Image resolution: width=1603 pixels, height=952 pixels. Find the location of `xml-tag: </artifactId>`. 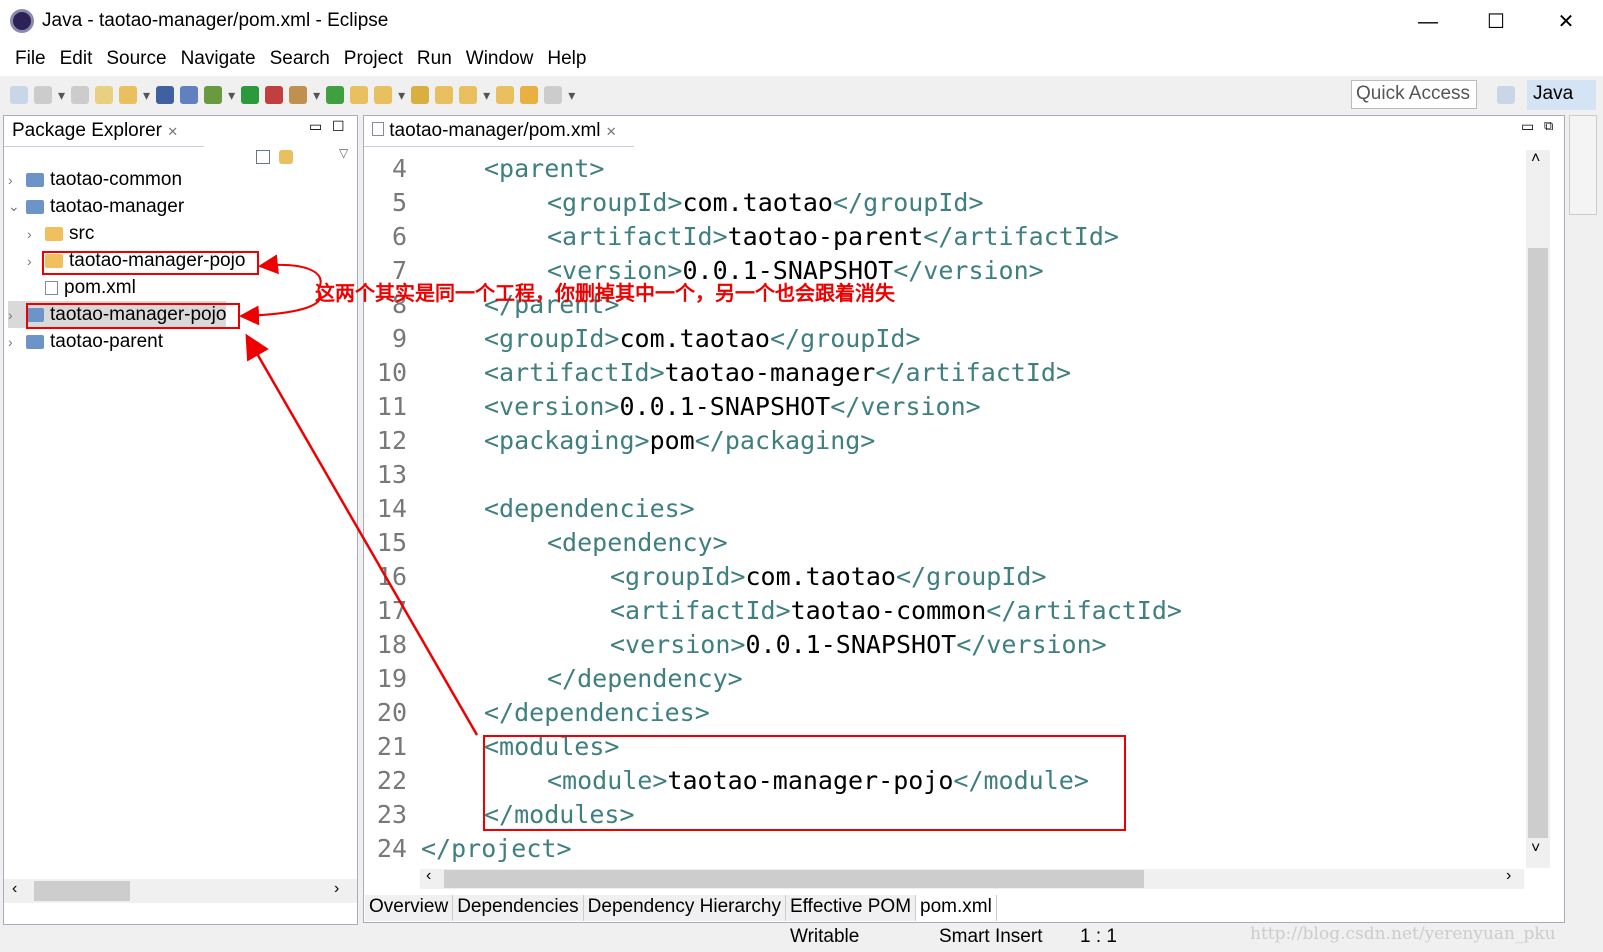

xml-tag: </artifactId> is located at coordinates (1084, 610).